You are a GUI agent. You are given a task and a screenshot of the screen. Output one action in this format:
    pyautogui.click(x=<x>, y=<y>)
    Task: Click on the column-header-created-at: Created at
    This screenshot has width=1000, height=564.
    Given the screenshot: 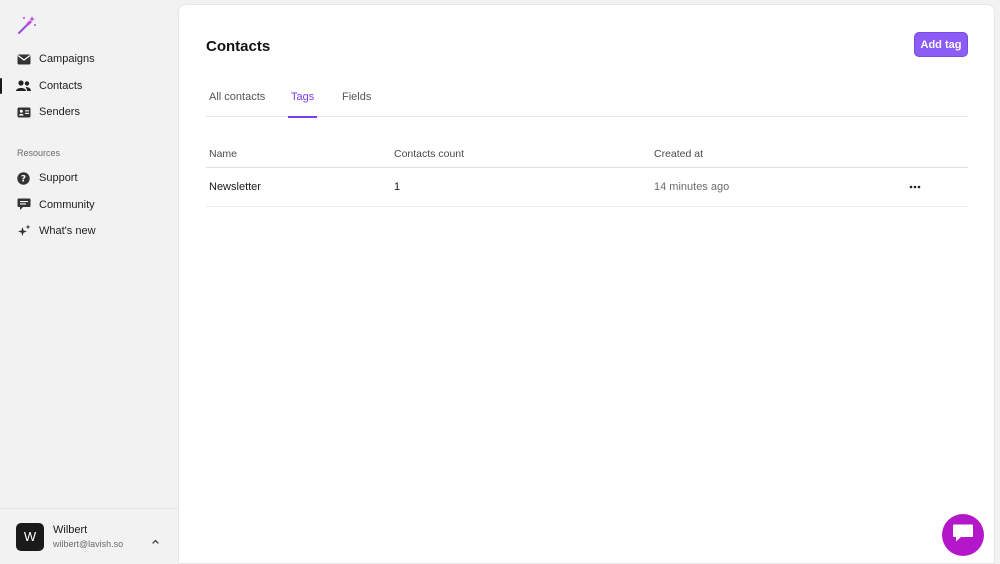 What is the action you would take?
    pyautogui.click(x=678, y=154)
    